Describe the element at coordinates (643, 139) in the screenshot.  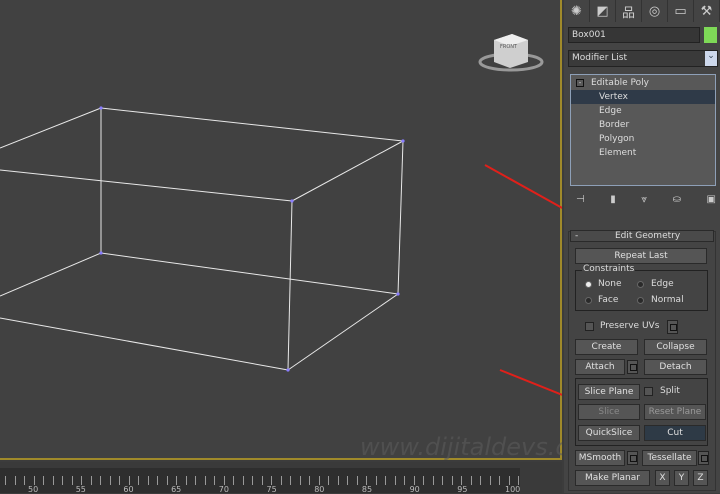
I see `stack-item-polygon: Polygon` at that location.